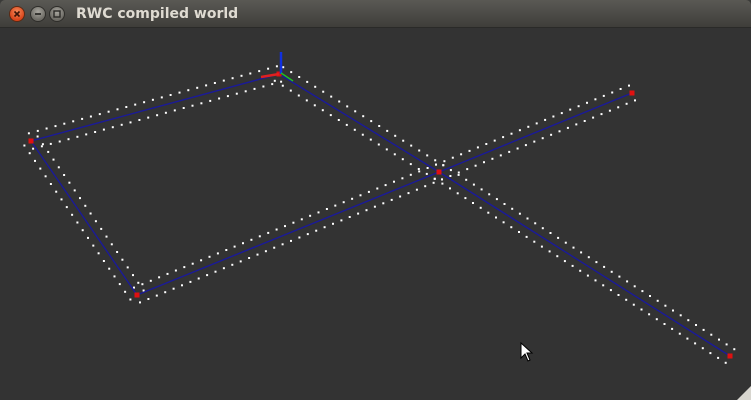 The image size is (751, 400). I want to click on resize-grip-icon, so click(744, 393).